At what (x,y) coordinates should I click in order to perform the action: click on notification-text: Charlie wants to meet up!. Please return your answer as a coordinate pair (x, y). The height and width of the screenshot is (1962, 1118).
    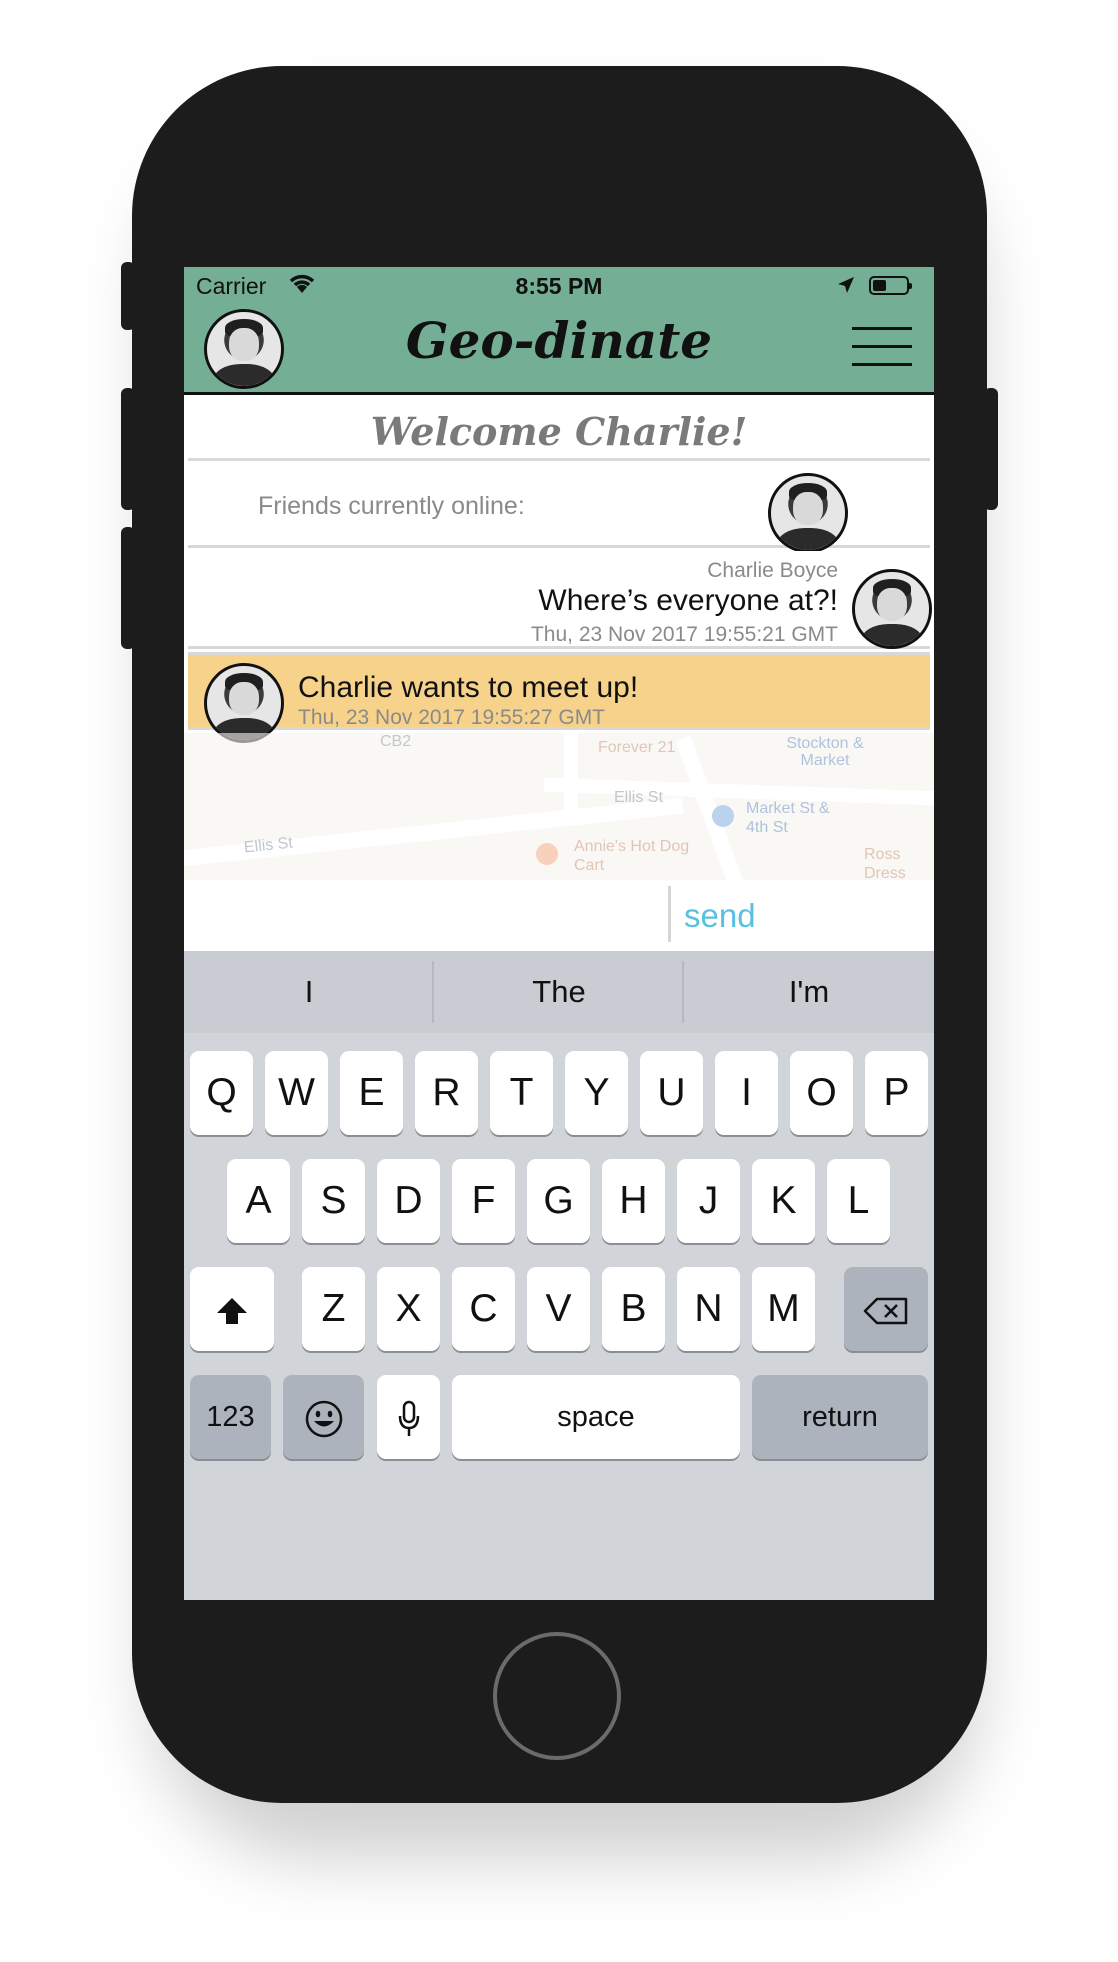
    Looking at the image, I should click on (468, 687).